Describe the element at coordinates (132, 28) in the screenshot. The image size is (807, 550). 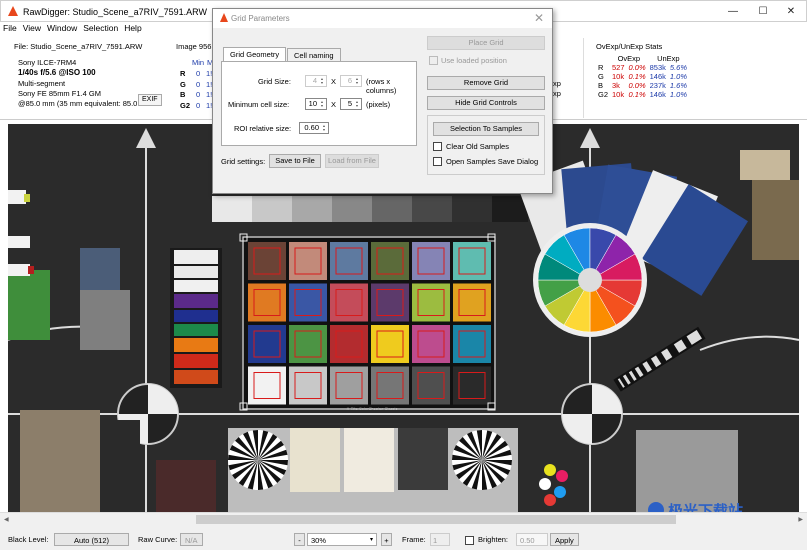
I see `menu-help: Help` at that location.